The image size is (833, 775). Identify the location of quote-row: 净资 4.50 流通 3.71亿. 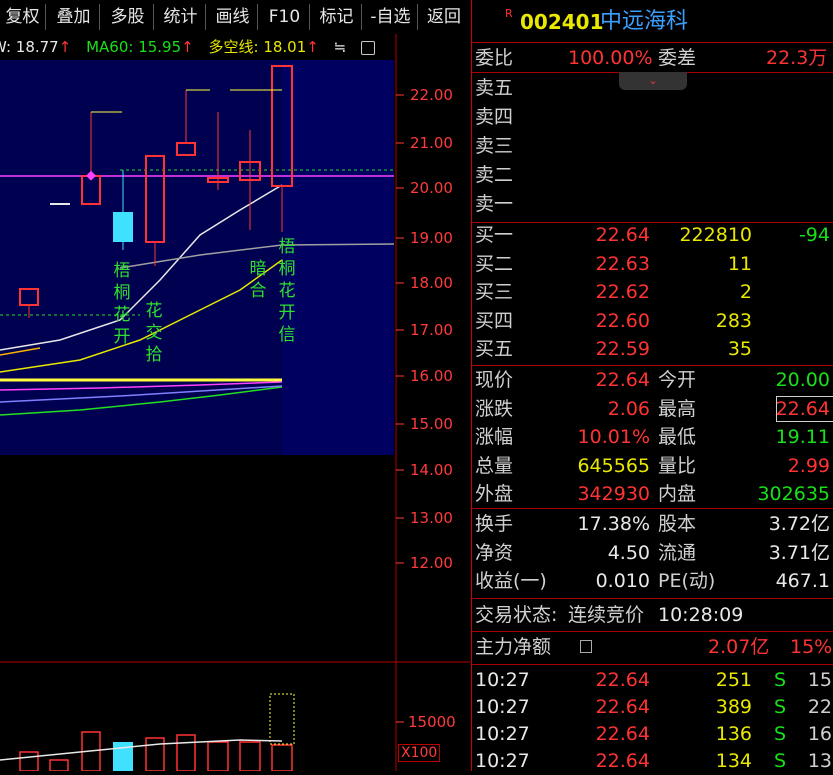
(652, 553).